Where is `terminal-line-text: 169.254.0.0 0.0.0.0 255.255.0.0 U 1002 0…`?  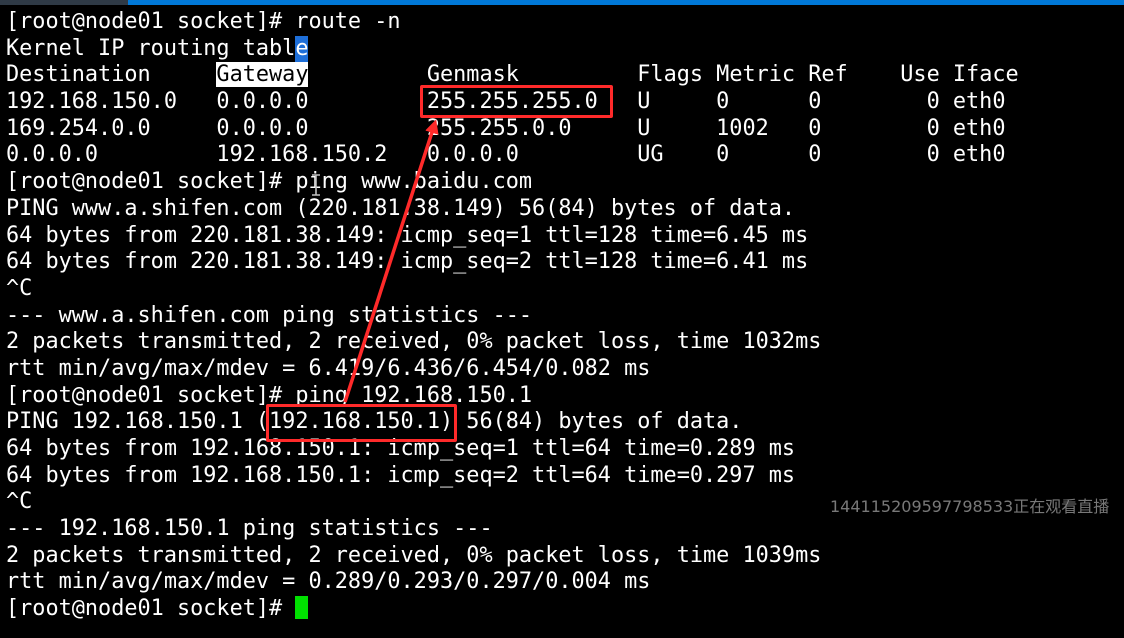 terminal-line-text: 169.254.0.0 0.0.0.0 255.255.0.0 U 1002 0… is located at coordinates (506, 128).